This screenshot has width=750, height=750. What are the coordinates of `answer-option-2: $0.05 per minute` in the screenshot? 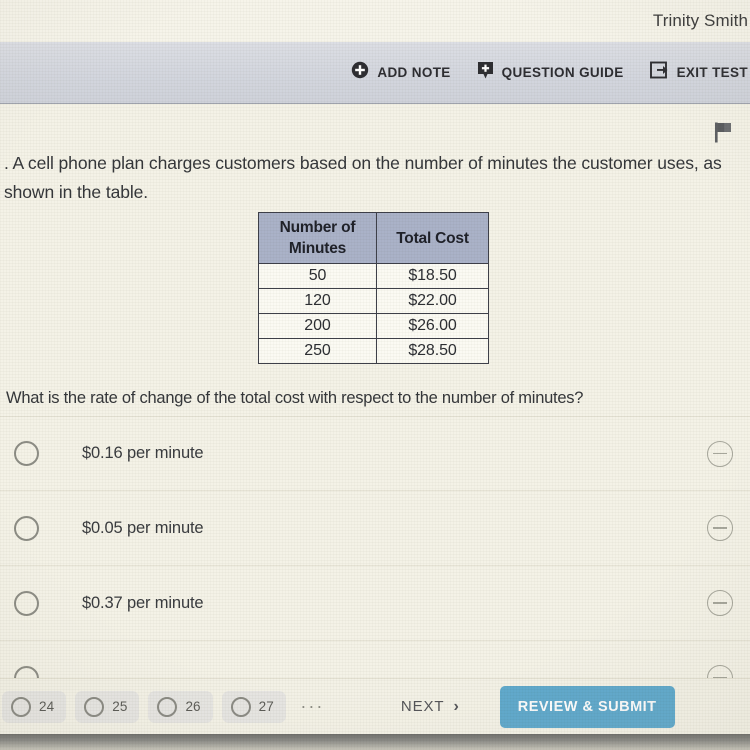 It's located at (375, 528).